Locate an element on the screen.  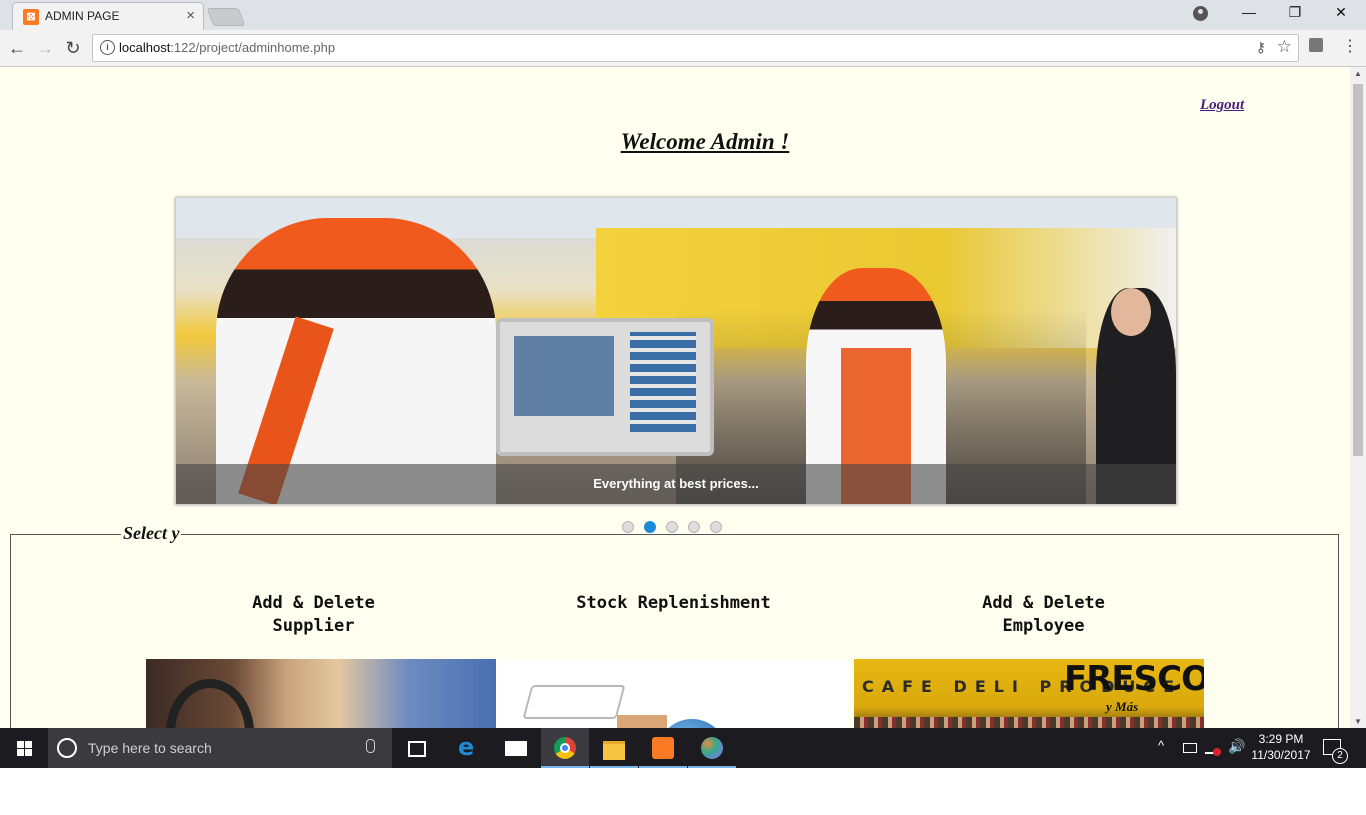
browser-tab-strip: ⊠ ADMIN PAGE × — ❐ ✕ is located at coordinates (683, 15).